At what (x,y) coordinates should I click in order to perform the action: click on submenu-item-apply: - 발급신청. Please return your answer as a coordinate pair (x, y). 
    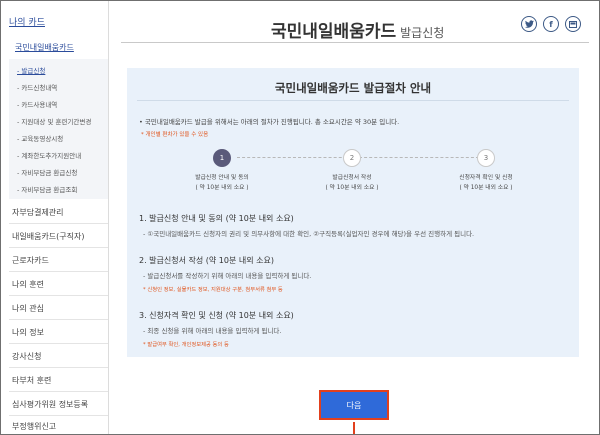
    Looking at the image, I should click on (31, 70).